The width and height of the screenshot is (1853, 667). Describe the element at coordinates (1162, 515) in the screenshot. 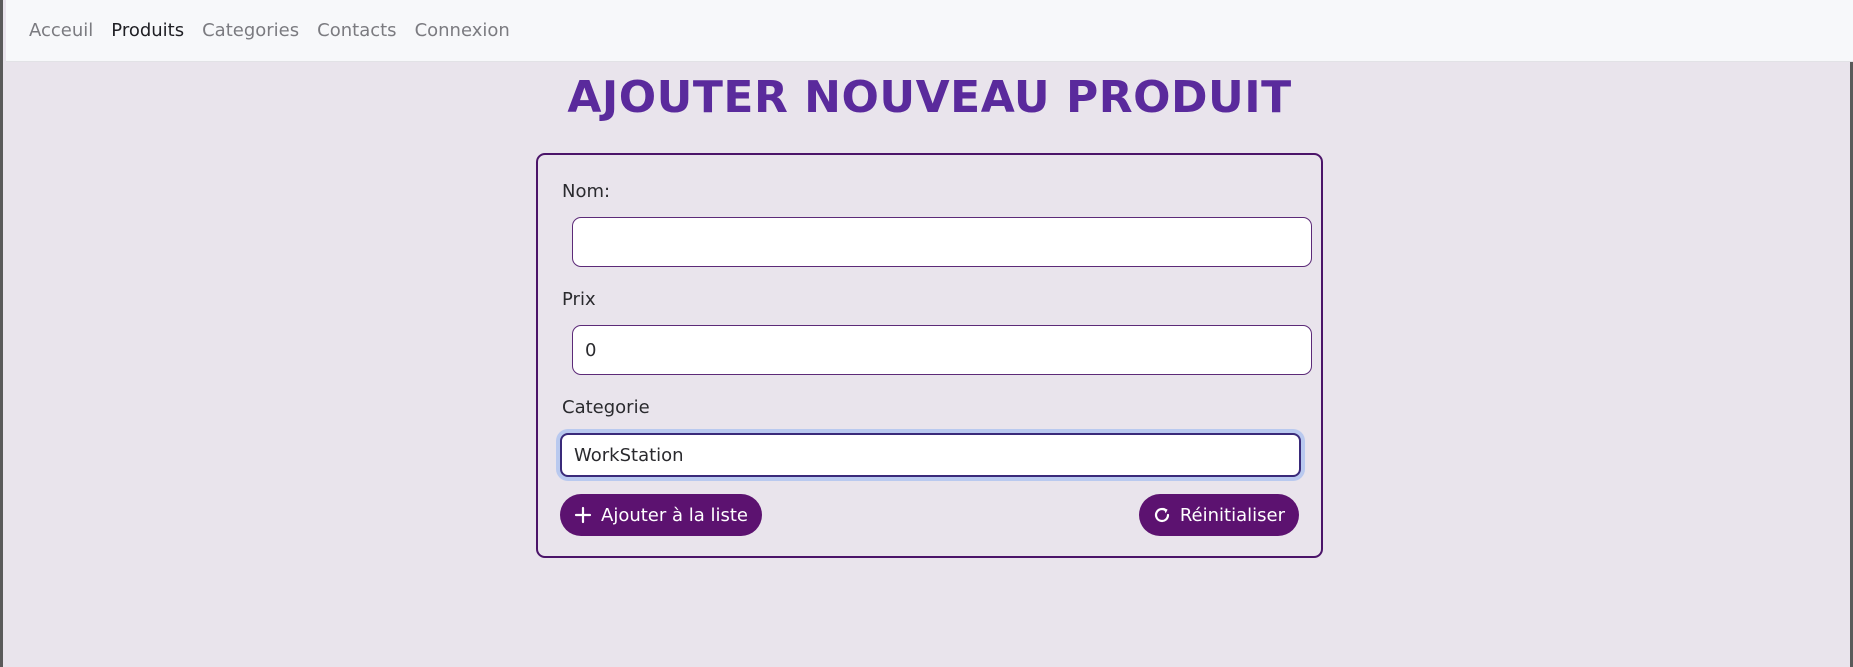

I see `refresh-icon` at that location.